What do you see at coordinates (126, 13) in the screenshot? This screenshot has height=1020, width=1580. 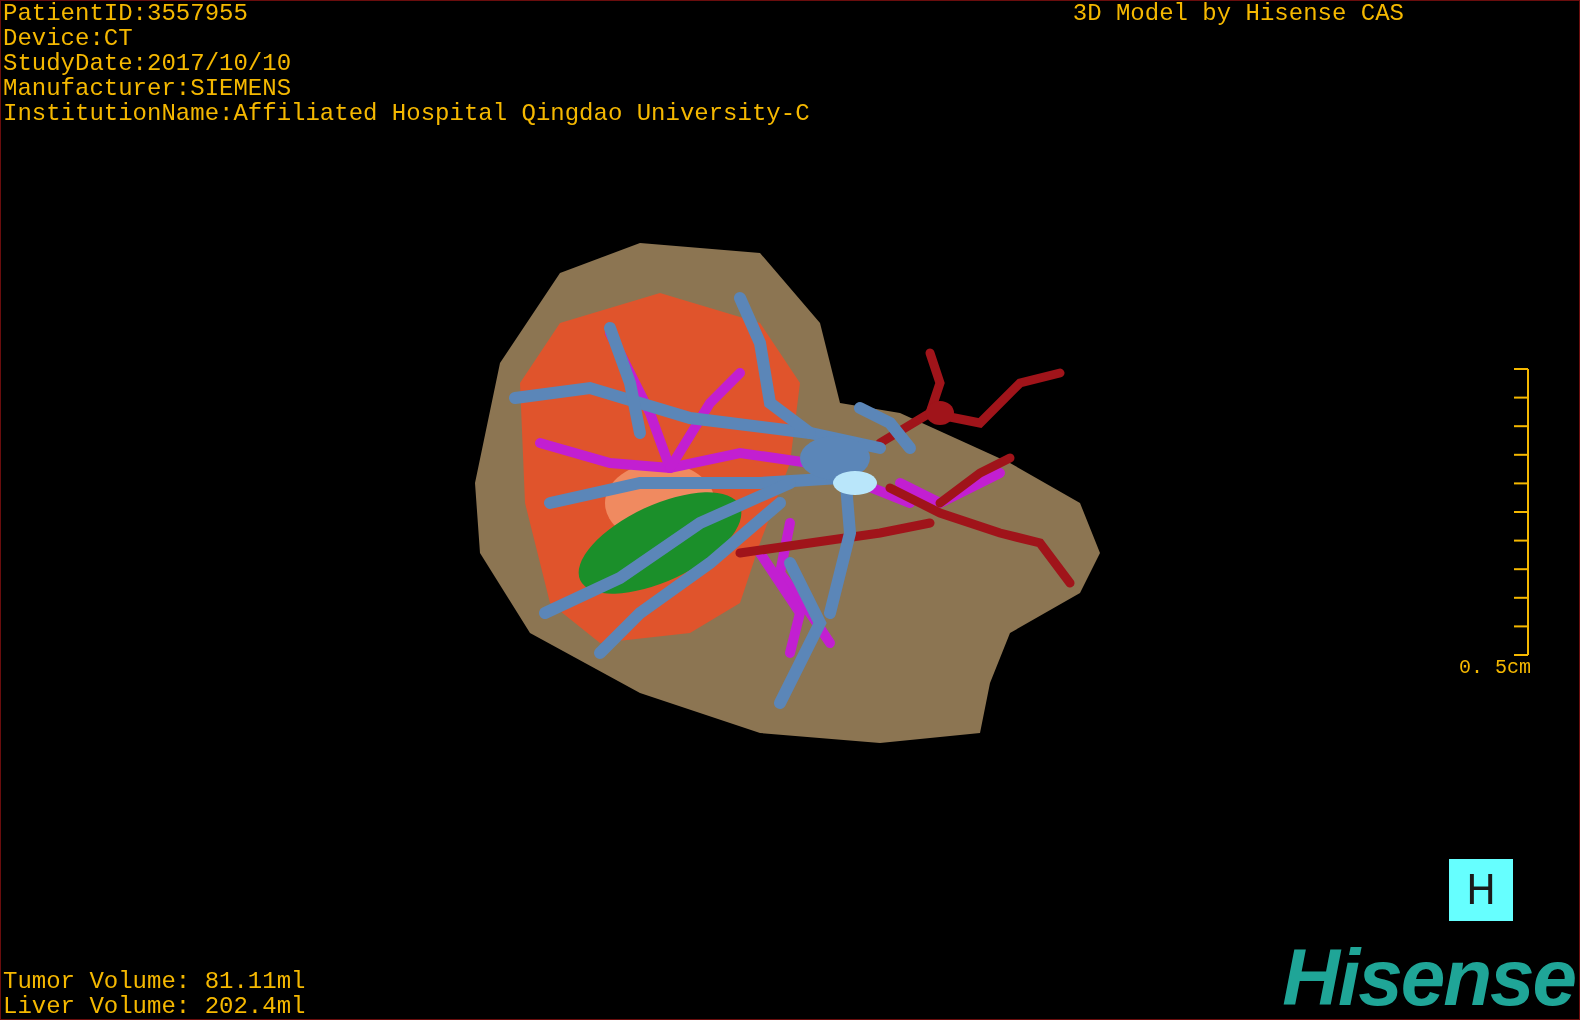 I see `study-info-text: PatientID:3557955` at bounding box center [126, 13].